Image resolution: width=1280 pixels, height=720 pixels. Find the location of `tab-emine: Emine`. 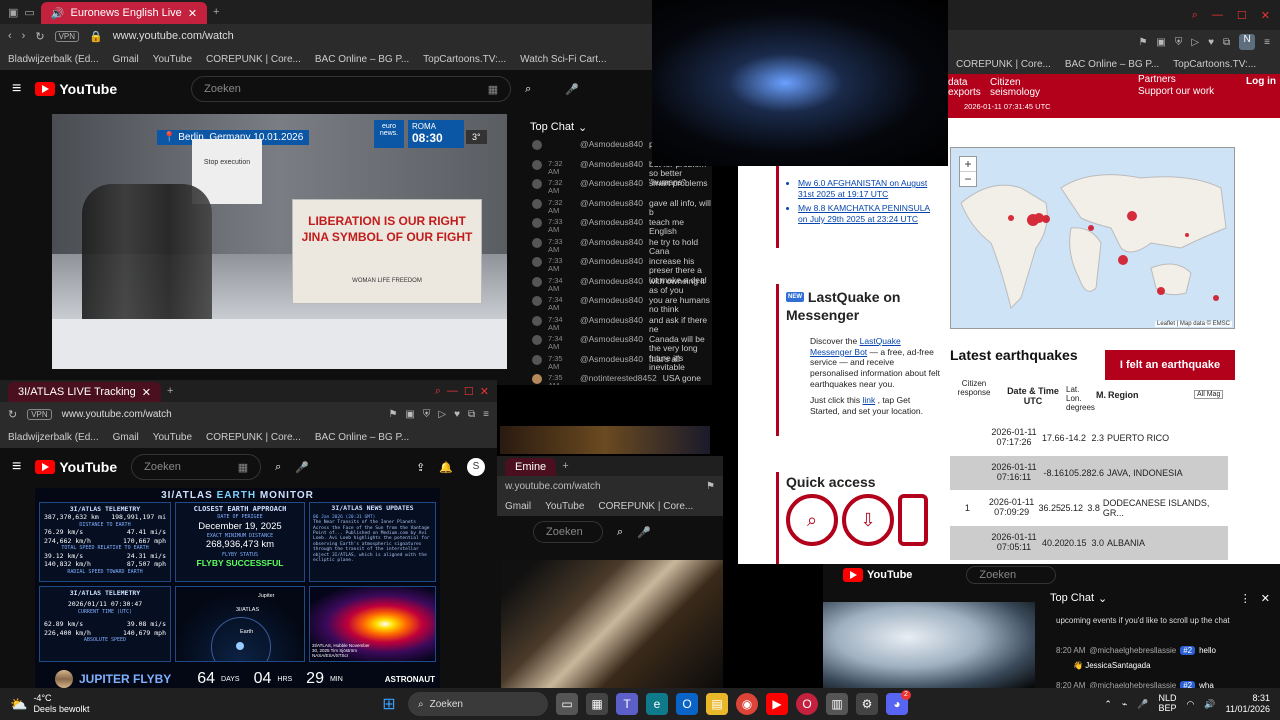

tab-emine: Emine is located at coordinates (531, 467).